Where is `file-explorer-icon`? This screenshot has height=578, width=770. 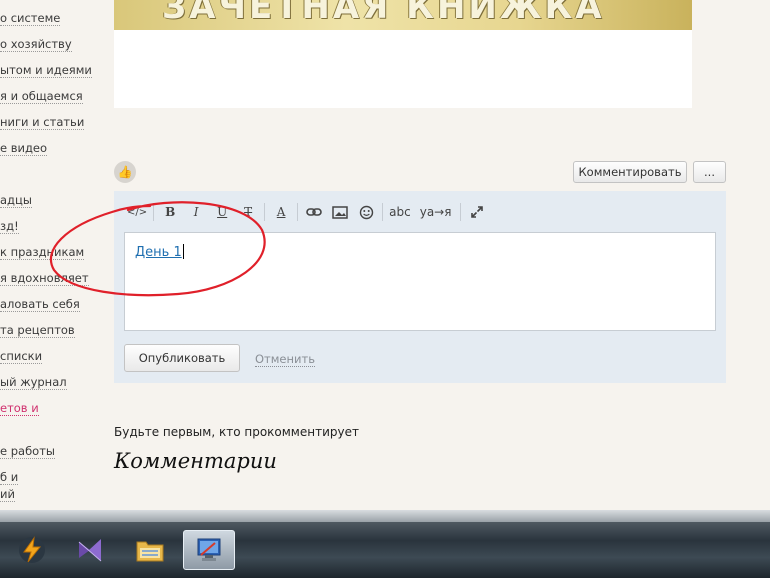
file-explorer-icon is located at coordinates (150, 551).